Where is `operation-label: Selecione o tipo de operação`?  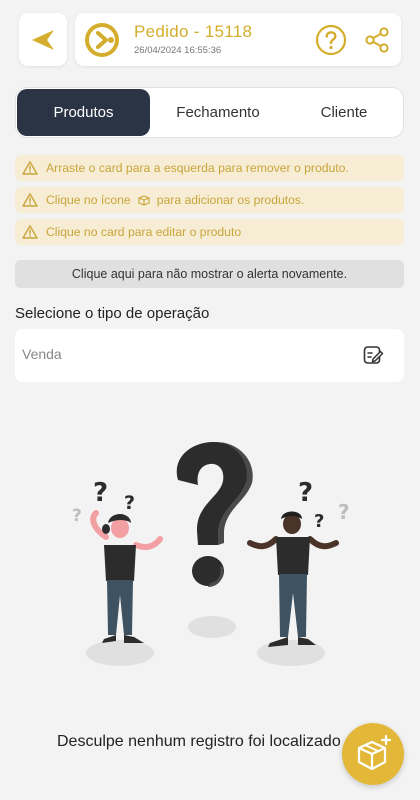
operation-label: Selecione o tipo de operação is located at coordinates (112, 313).